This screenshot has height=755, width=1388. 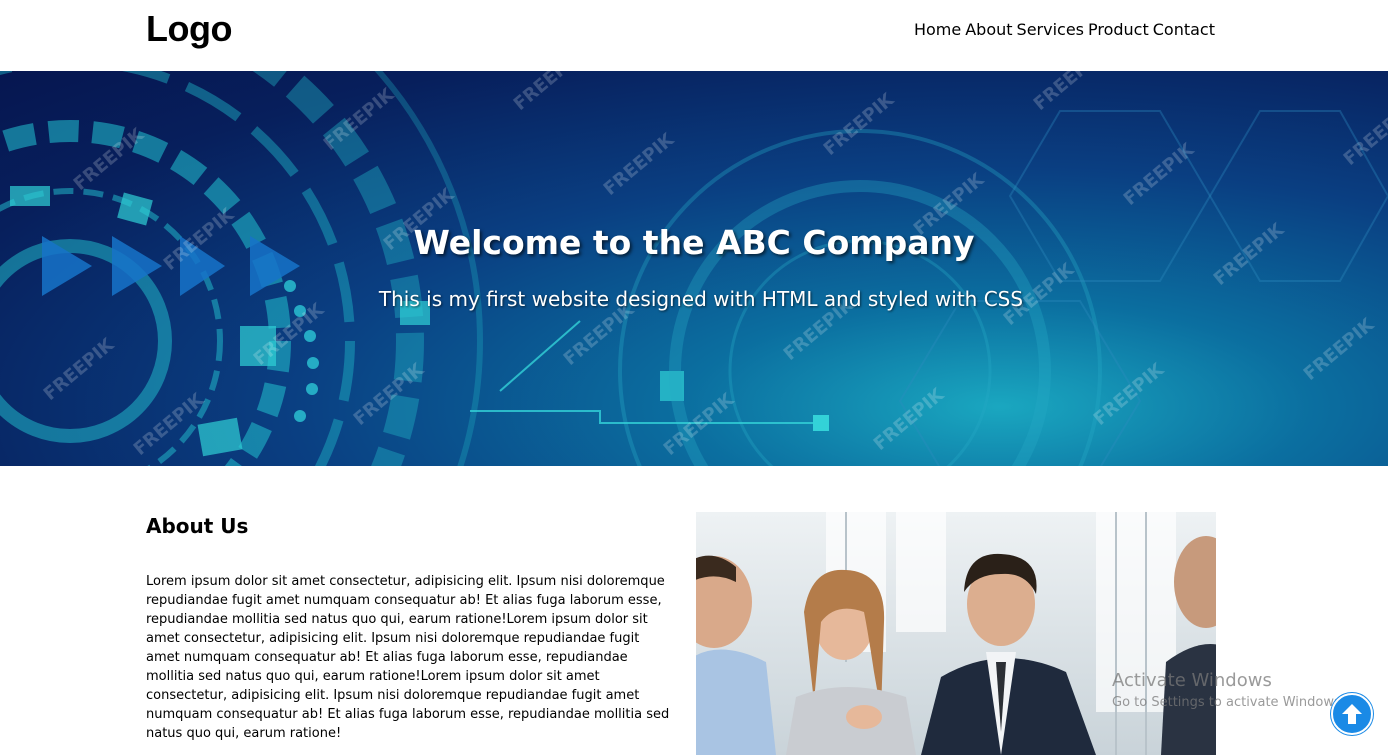 I want to click on logo: Logo, so click(x=189, y=29).